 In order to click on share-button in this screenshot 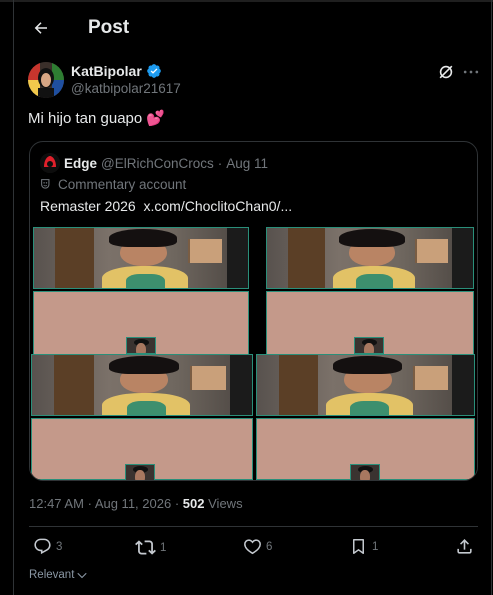, I will do `click(464, 546)`.